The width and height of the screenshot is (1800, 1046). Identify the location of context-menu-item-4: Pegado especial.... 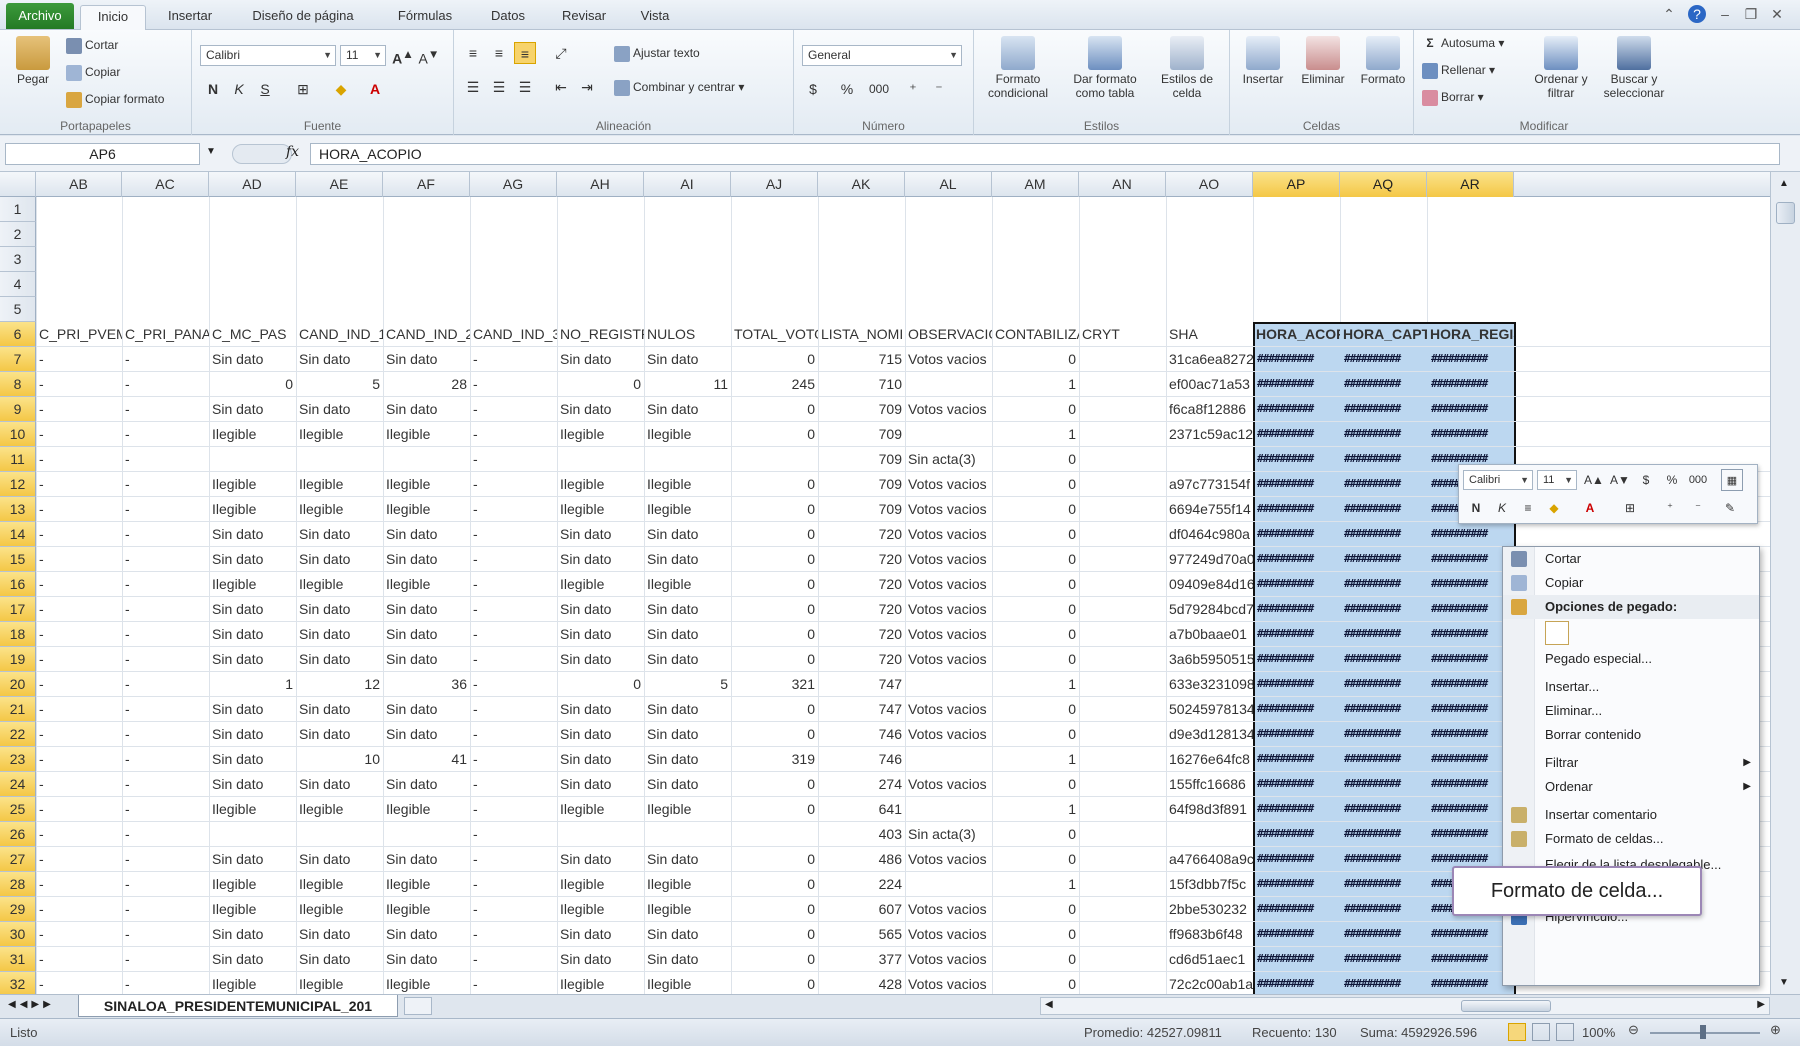
(1631, 659).